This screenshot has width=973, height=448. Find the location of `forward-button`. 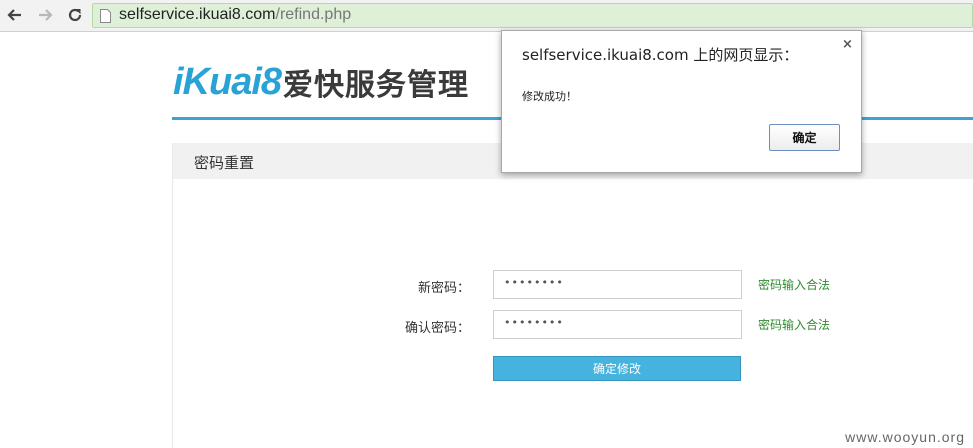

forward-button is located at coordinates (45, 15).